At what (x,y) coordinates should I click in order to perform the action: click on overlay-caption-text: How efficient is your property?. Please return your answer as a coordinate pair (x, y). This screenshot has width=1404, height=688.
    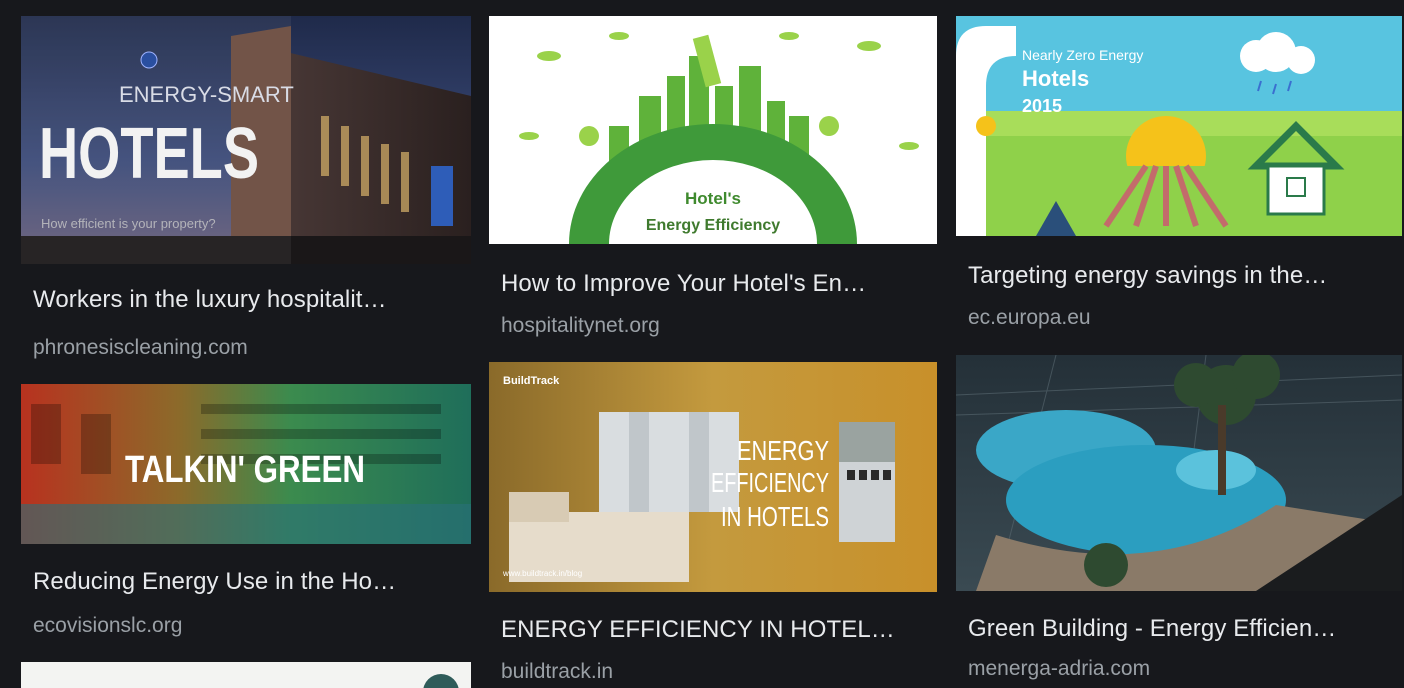
    Looking at the image, I should click on (128, 223).